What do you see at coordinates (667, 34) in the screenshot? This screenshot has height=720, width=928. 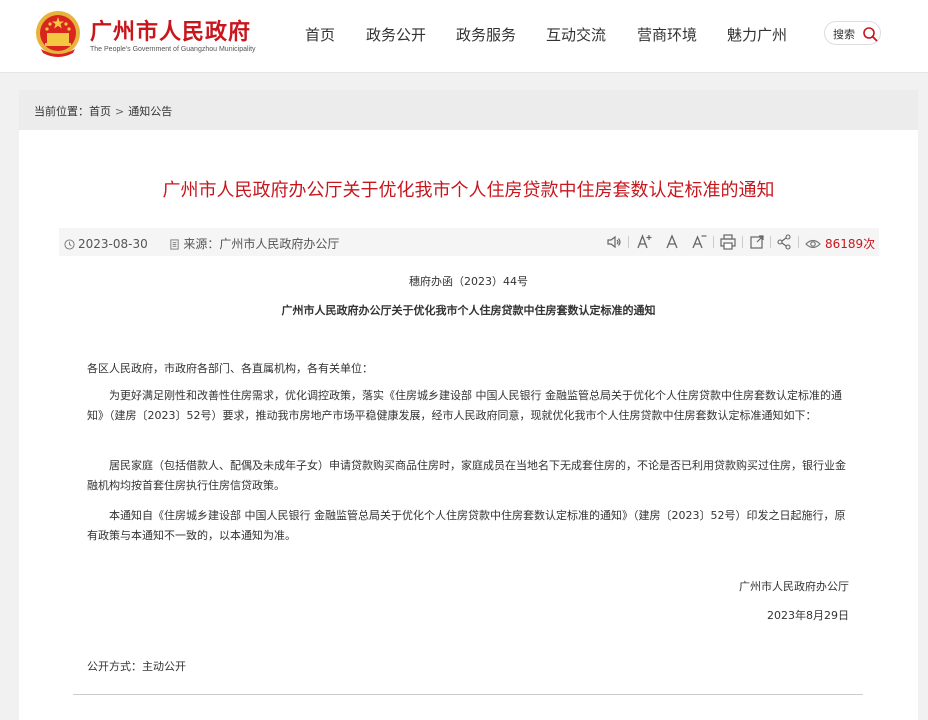 I see `nav-business-environment: 营商环境` at bounding box center [667, 34].